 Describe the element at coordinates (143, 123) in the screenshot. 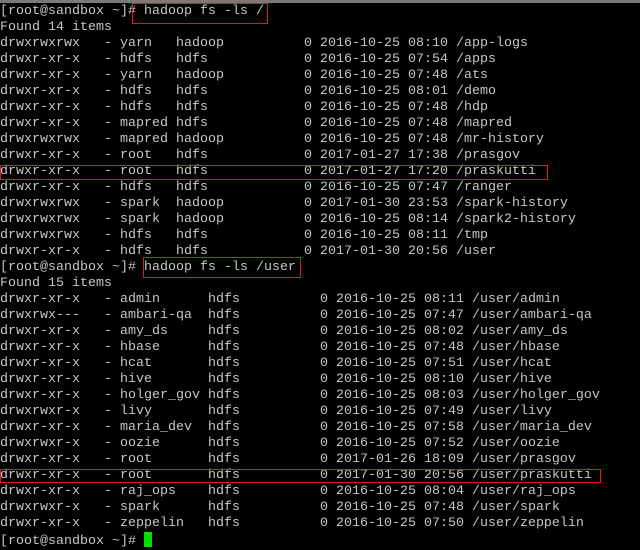

I see `owner: mapred` at that location.